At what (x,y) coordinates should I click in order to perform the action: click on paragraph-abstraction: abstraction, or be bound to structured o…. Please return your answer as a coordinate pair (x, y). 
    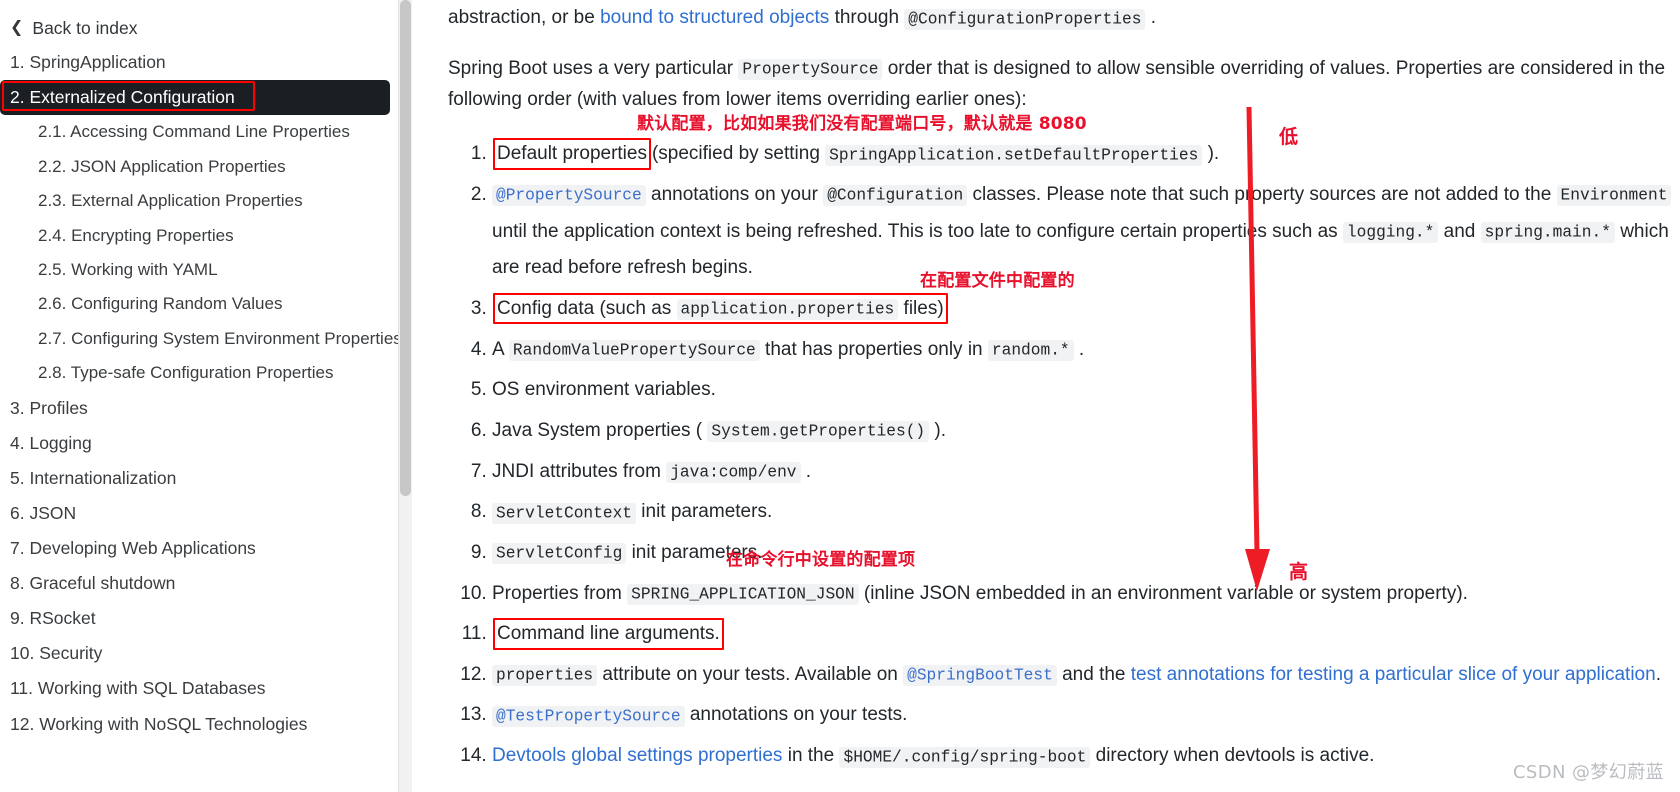
    Looking at the image, I should click on (1064, 18).